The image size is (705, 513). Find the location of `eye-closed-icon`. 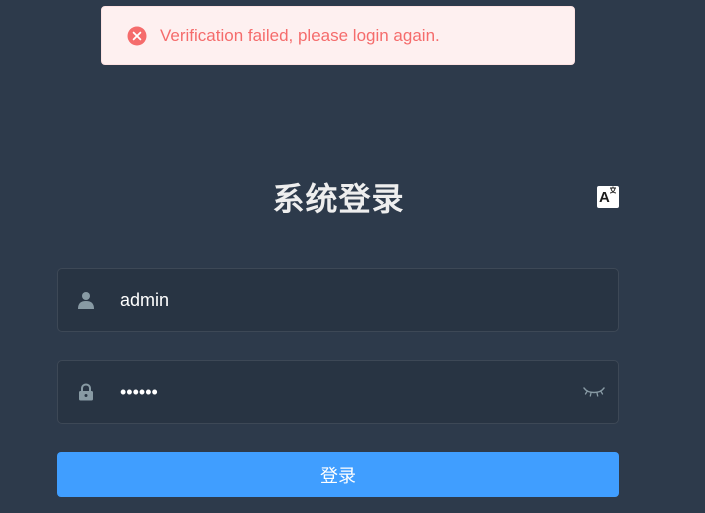

eye-closed-icon is located at coordinates (594, 392).